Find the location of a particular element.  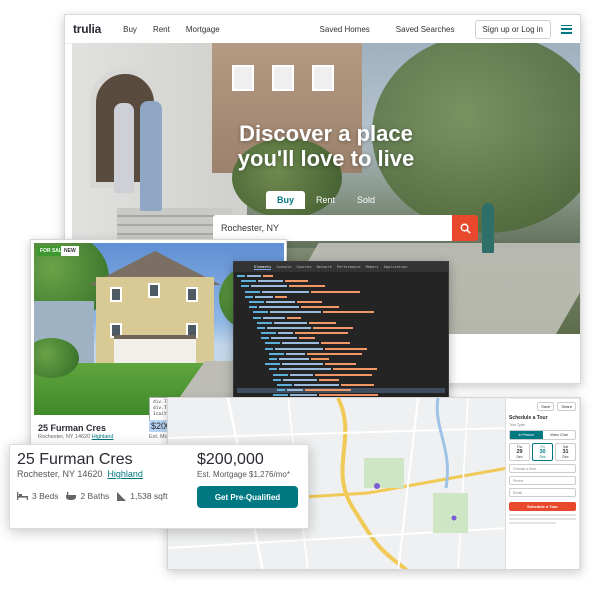

tour-video-chat: Video Chat is located at coordinates (559, 435).